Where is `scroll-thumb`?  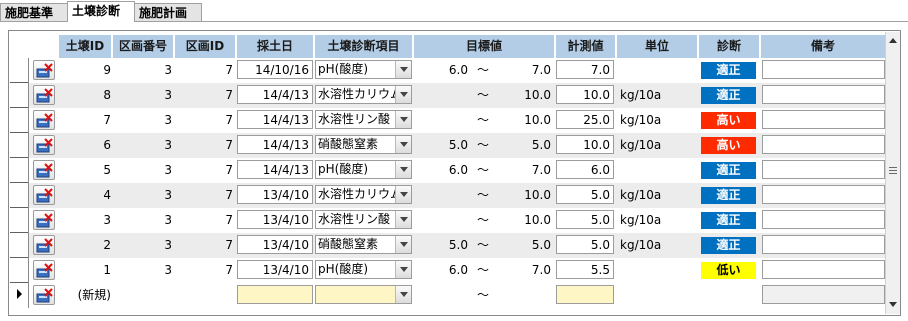 scroll-thumb is located at coordinates (893, 171).